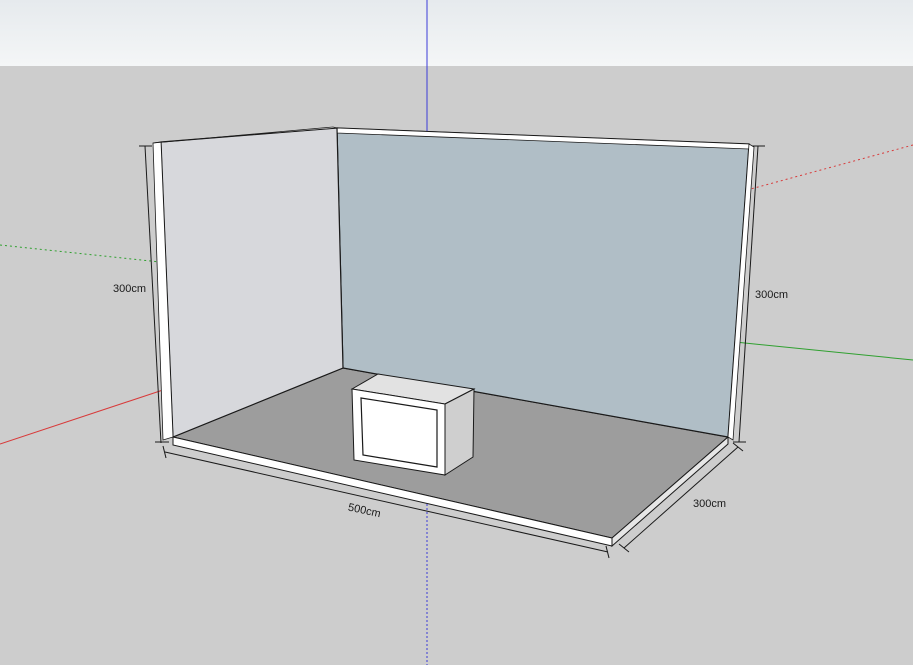 The image size is (913, 665). What do you see at coordinates (456, 33) in the screenshot?
I see `sky` at bounding box center [456, 33].